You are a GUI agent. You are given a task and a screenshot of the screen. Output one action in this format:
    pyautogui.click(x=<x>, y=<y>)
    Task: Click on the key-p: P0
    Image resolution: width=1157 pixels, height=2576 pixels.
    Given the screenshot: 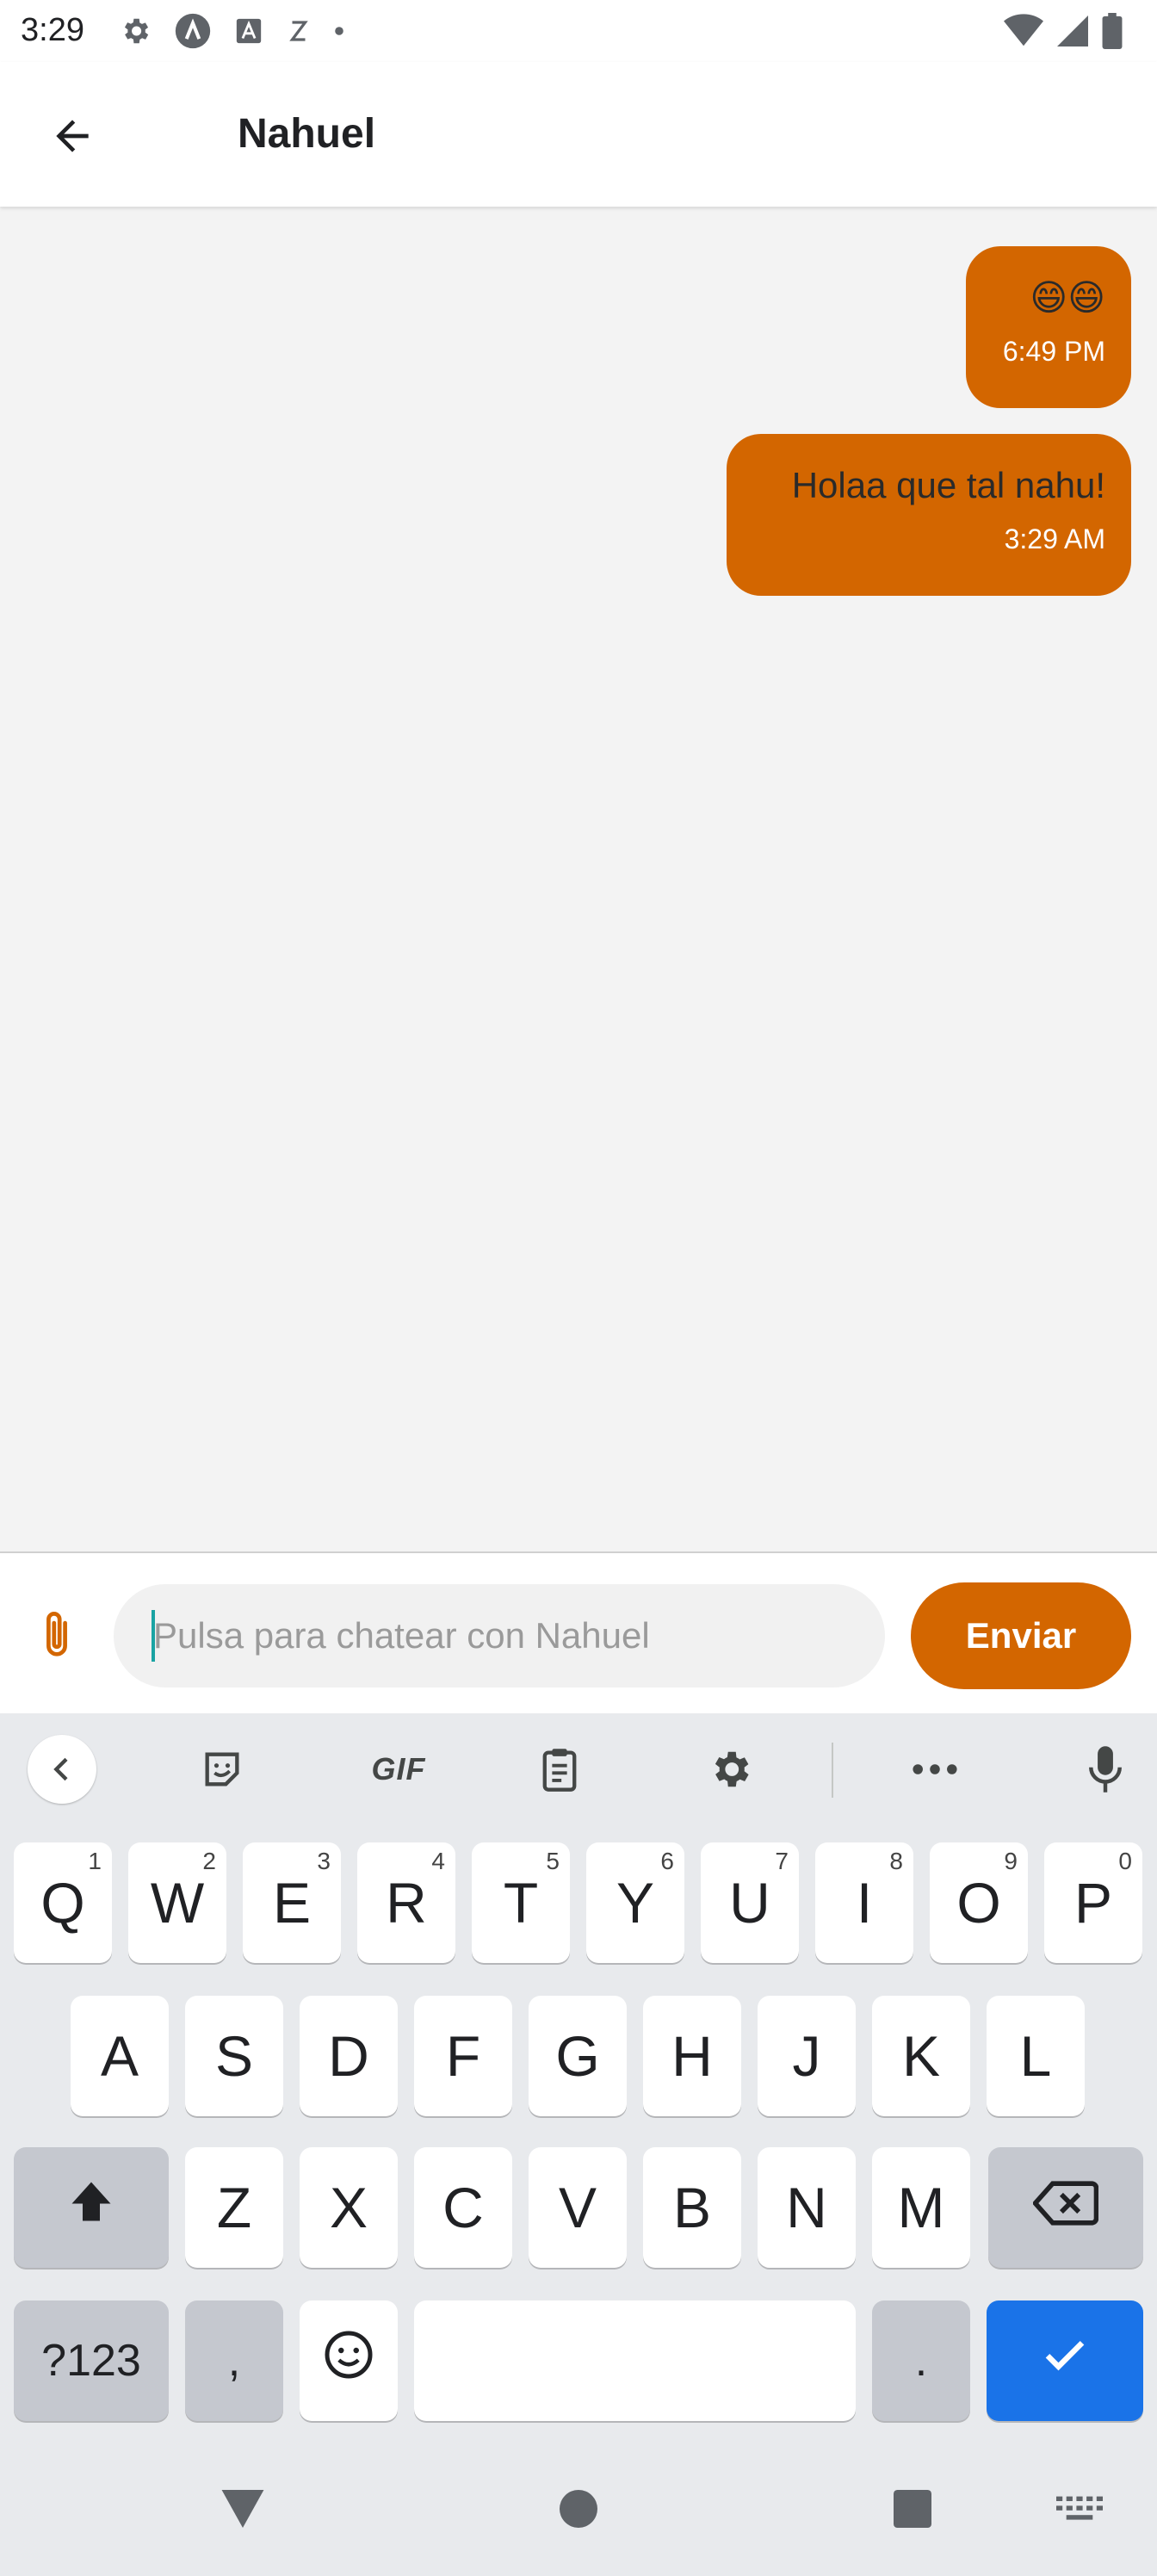 What is the action you would take?
    pyautogui.click(x=1093, y=1903)
    